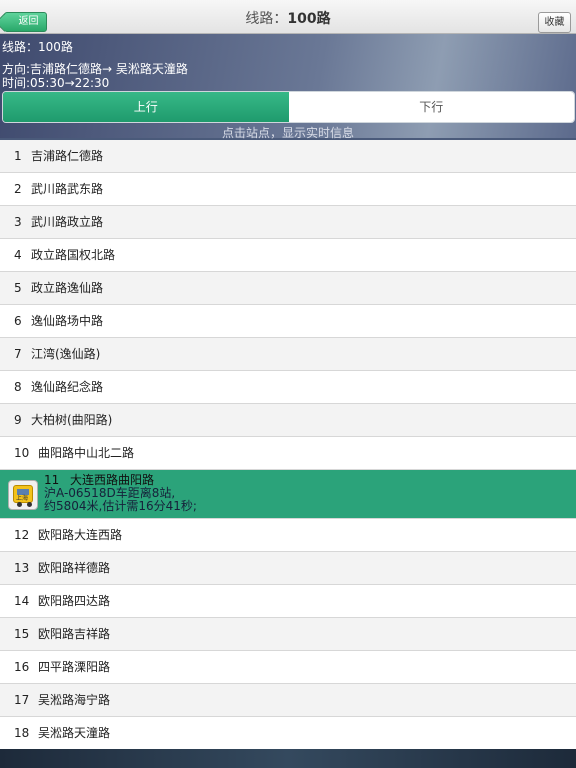  What do you see at coordinates (288, 758) in the screenshot?
I see `bottom-bar` at bounding box center [288, 758].